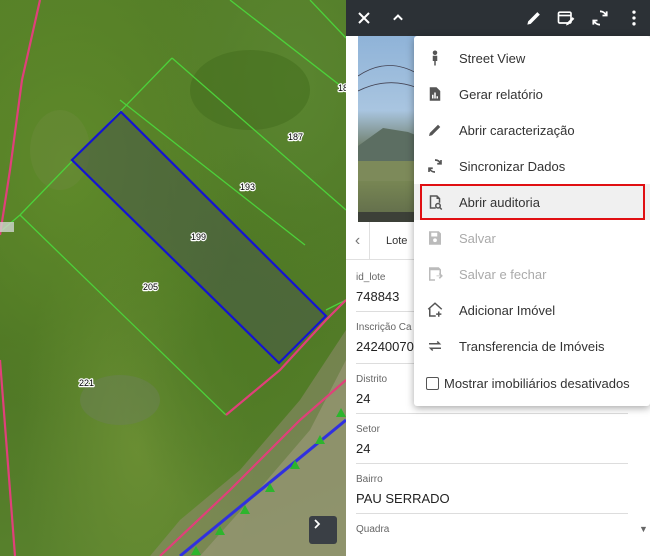 The image size is (650, 556). I want to click on save-icon, so click(435, 238).